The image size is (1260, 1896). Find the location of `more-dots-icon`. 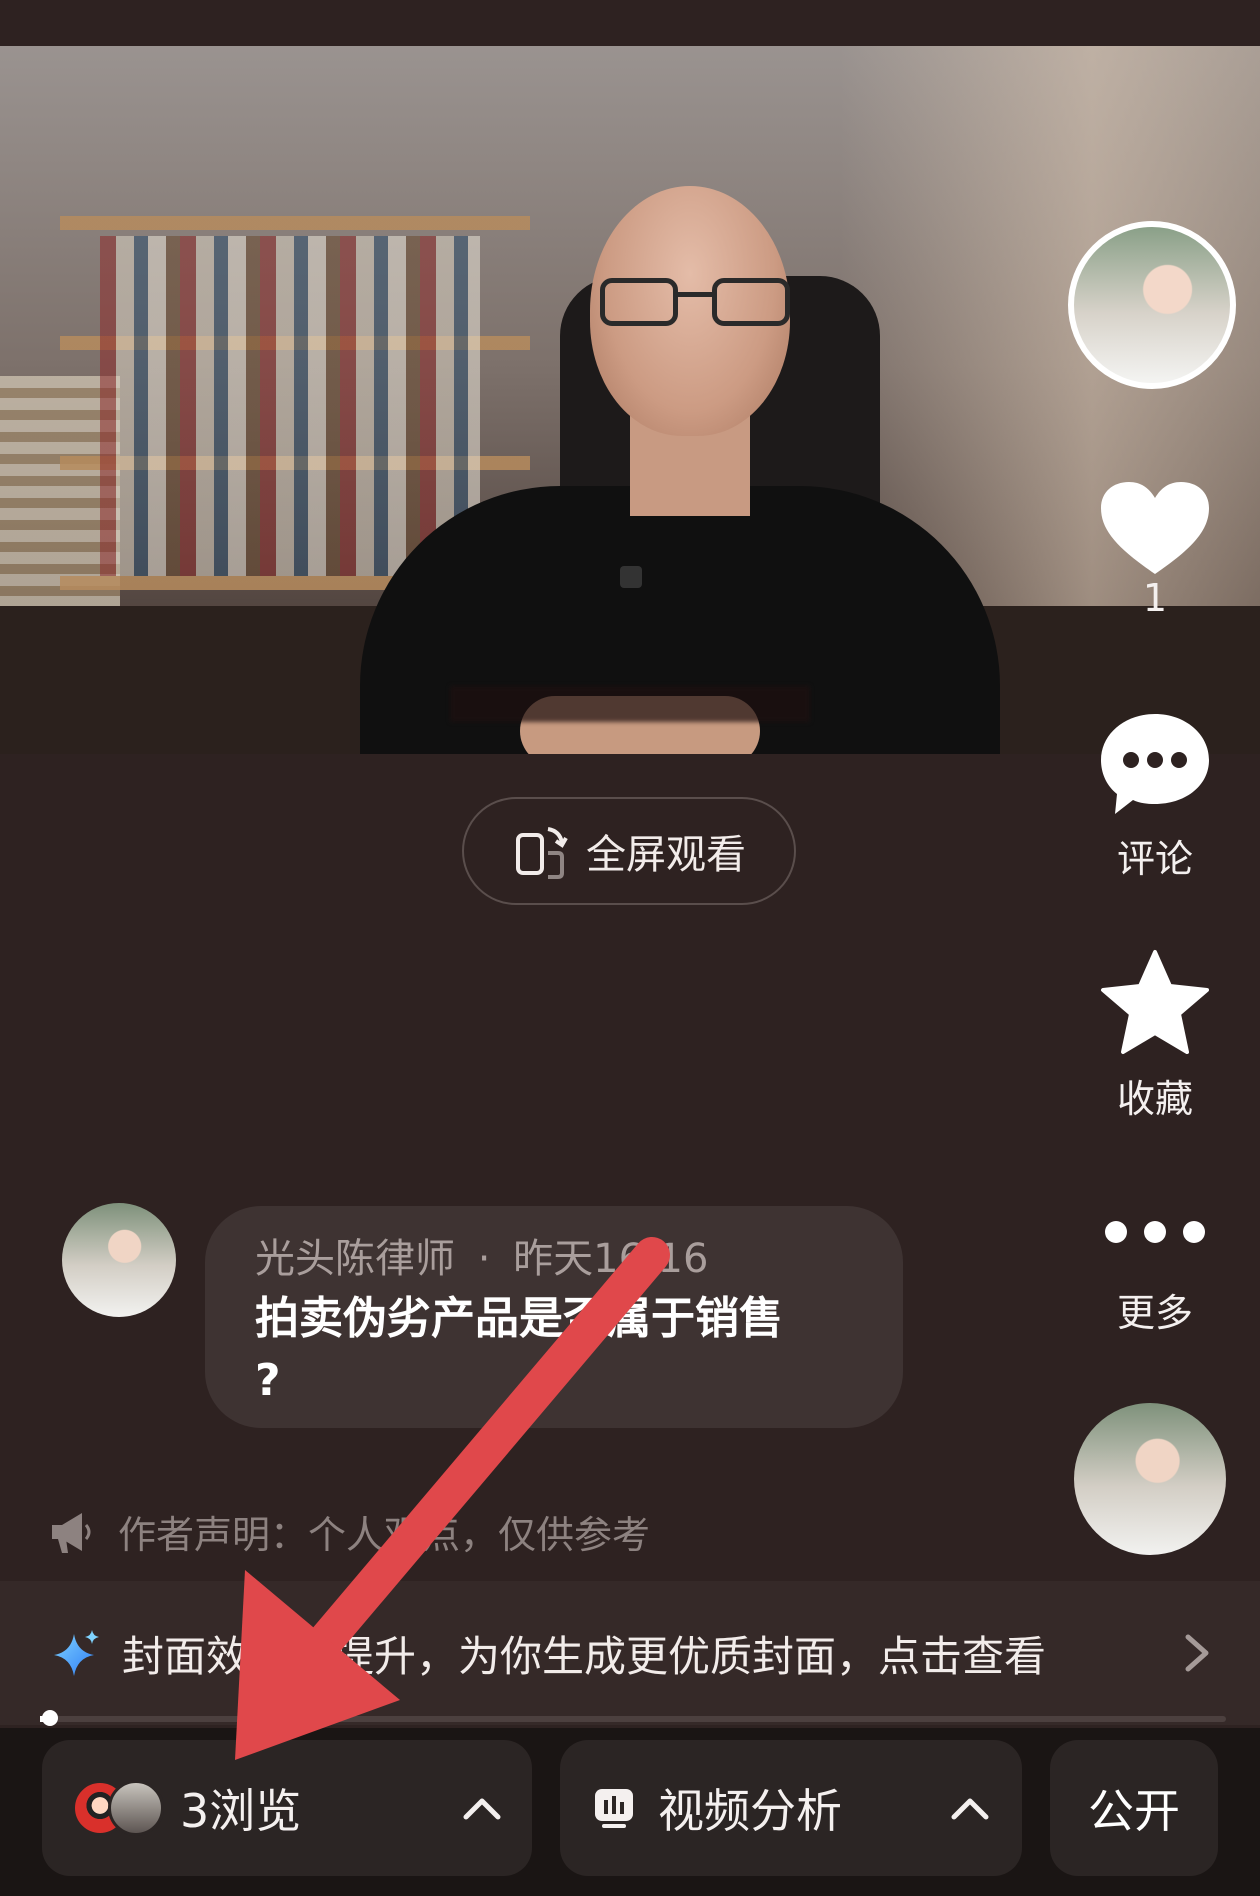

more-dots-icon is located at coordinates (1155, 1232).